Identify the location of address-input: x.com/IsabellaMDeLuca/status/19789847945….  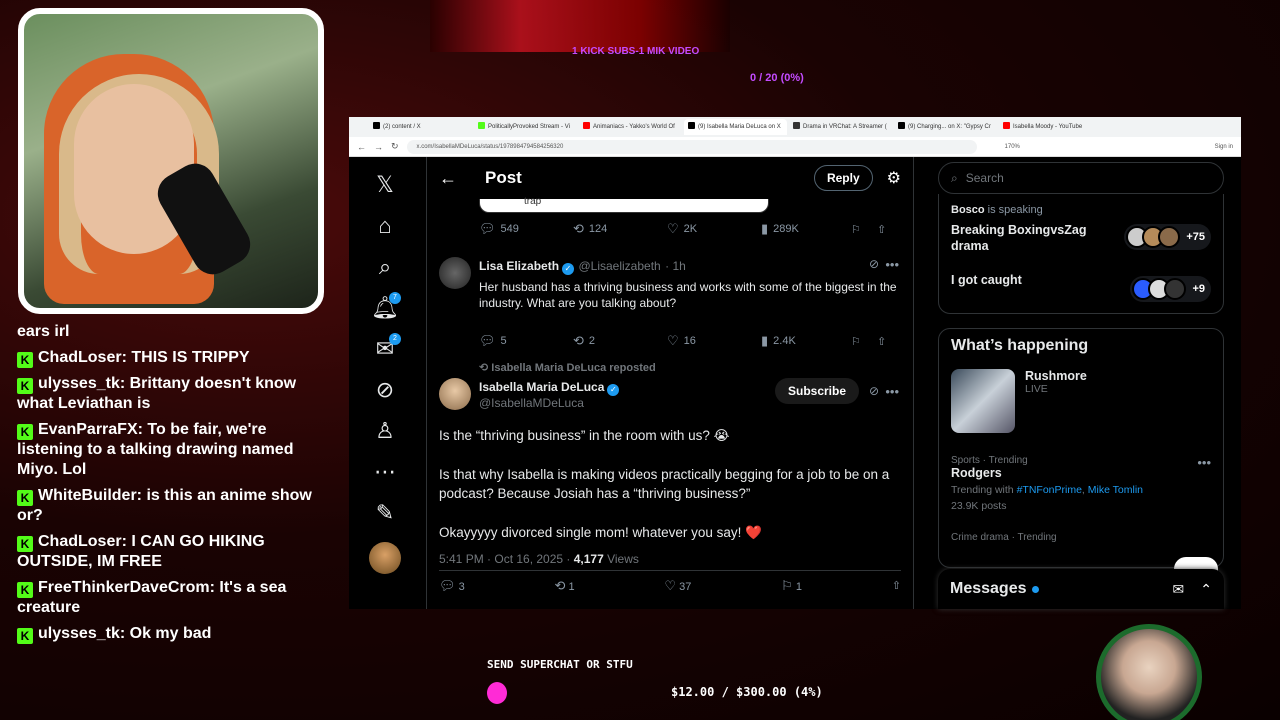
(691, 146).